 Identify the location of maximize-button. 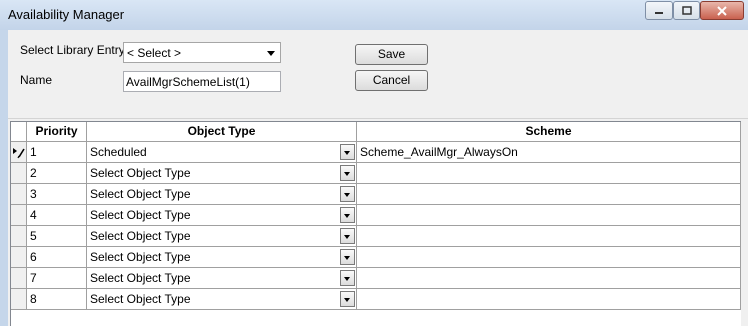
(686, 10).